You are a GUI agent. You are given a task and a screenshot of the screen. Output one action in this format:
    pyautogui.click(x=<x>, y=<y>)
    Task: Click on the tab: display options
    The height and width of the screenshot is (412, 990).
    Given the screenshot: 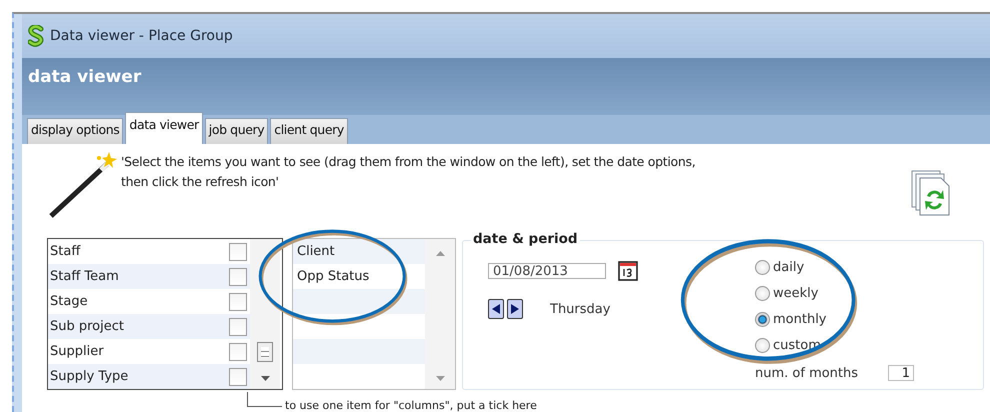 What is the action you would take?
    pyautogui.click(x=75, y=131)
    